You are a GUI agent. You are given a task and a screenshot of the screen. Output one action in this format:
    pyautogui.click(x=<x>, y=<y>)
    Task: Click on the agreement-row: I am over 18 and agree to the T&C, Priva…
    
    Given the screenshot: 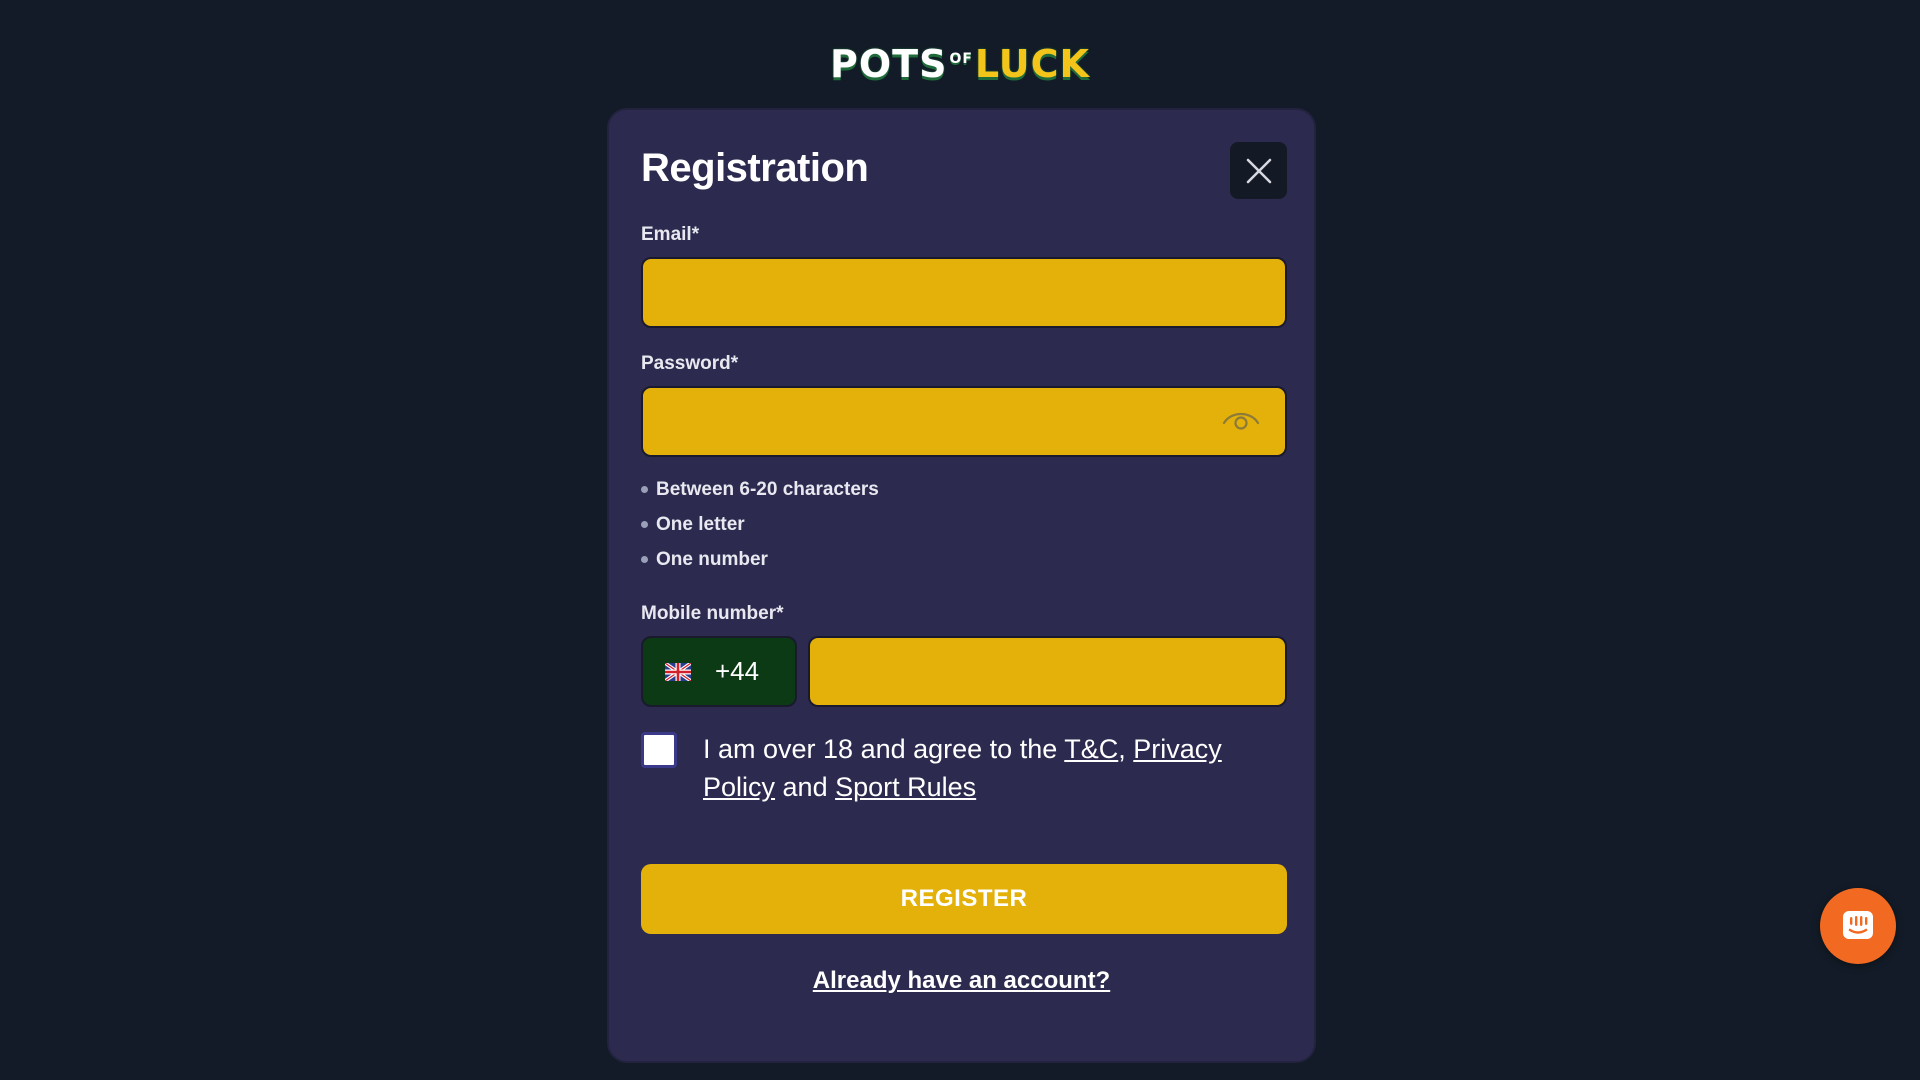 What is the action you would take?
    pyautogui.click(x=964, y=768)
    